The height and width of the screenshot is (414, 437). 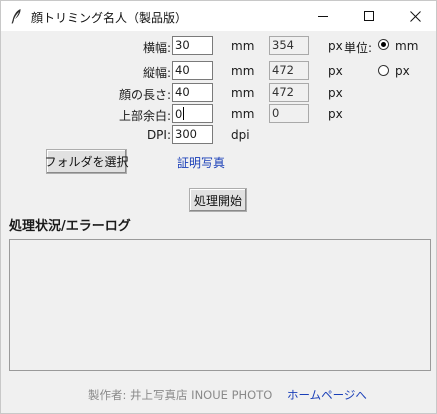 I want to click on maximize-button, so click(x=369, y=16).